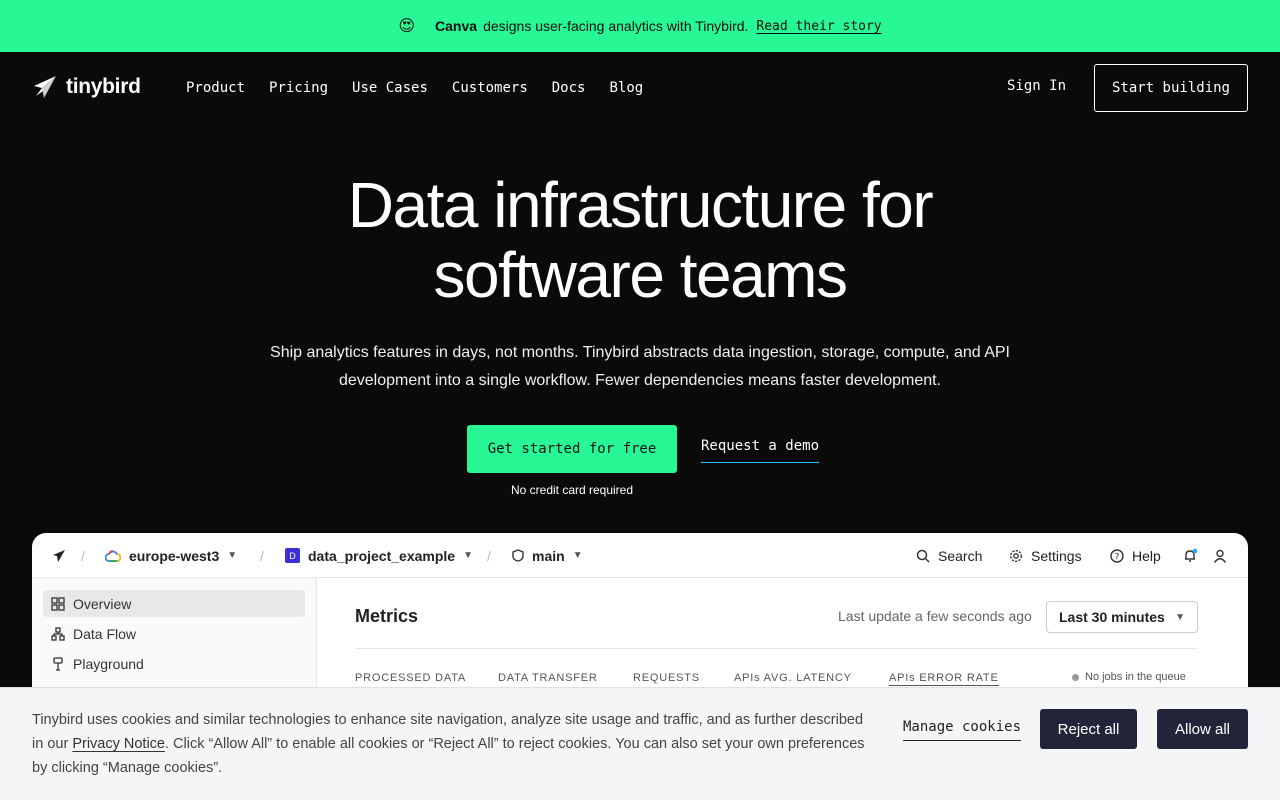  Describe the element at coordinates (102, 603) in the screenshot. I see `sidebar-item-label: Overview` at that location.